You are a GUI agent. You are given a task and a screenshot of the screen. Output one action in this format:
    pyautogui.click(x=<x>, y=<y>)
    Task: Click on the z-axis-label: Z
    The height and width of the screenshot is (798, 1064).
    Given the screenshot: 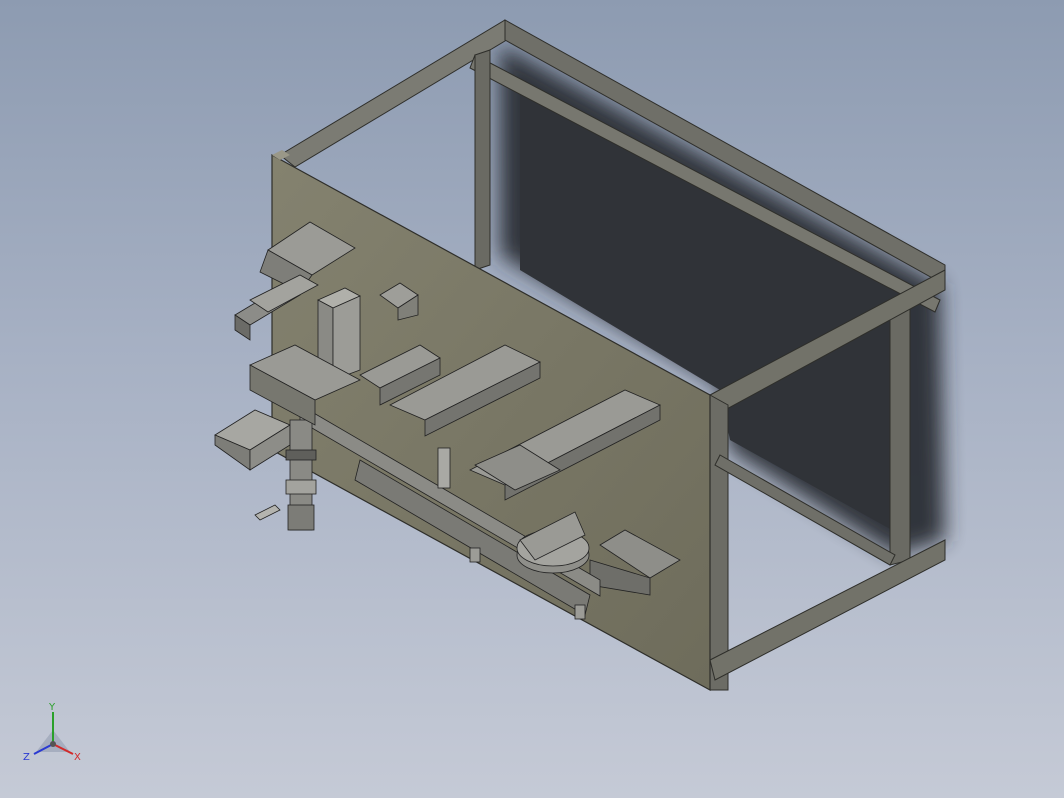 What is the action you would take?
    pyautogui.click(x=26, y=757)
    